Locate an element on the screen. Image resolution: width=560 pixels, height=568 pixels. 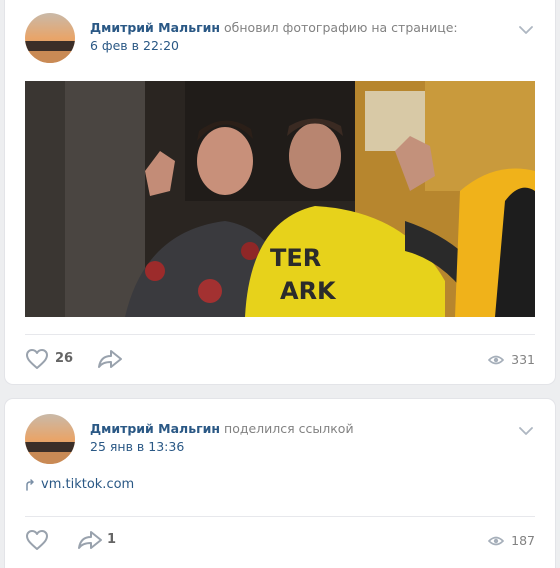
post-footer: 26 331 is located at coordinates (280, 359).